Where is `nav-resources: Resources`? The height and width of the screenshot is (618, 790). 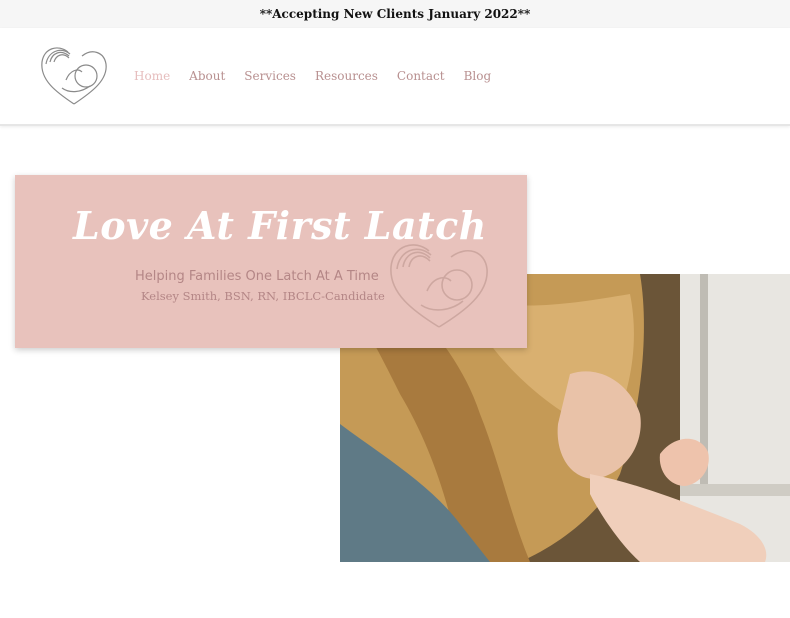 nav-resources: Resources is located at coordinates (346, 76).